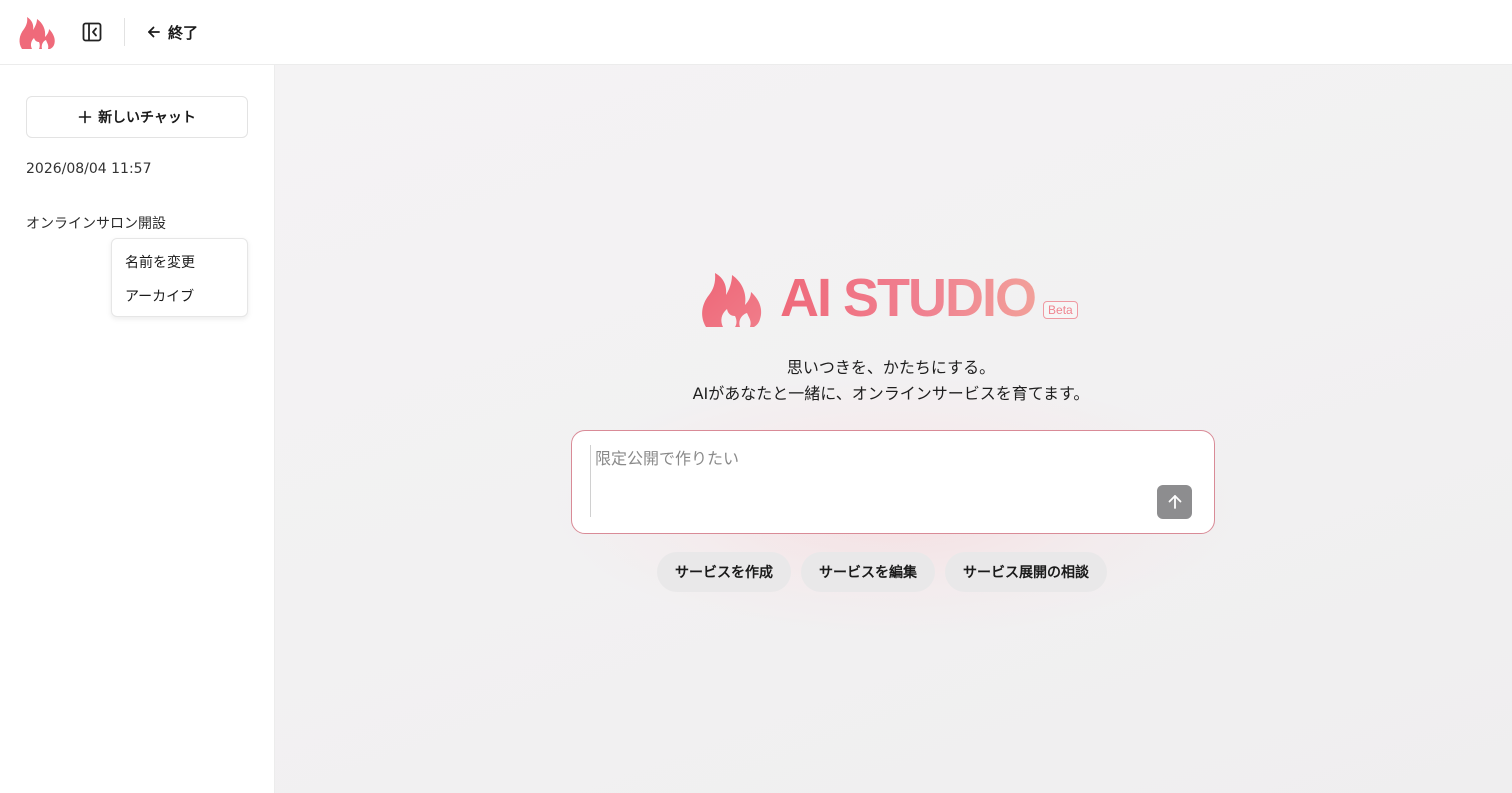 The height and width of the screenshot is (793, 1512). I want to click on menu-item-rename: 名前を変更, so click(160, 262).